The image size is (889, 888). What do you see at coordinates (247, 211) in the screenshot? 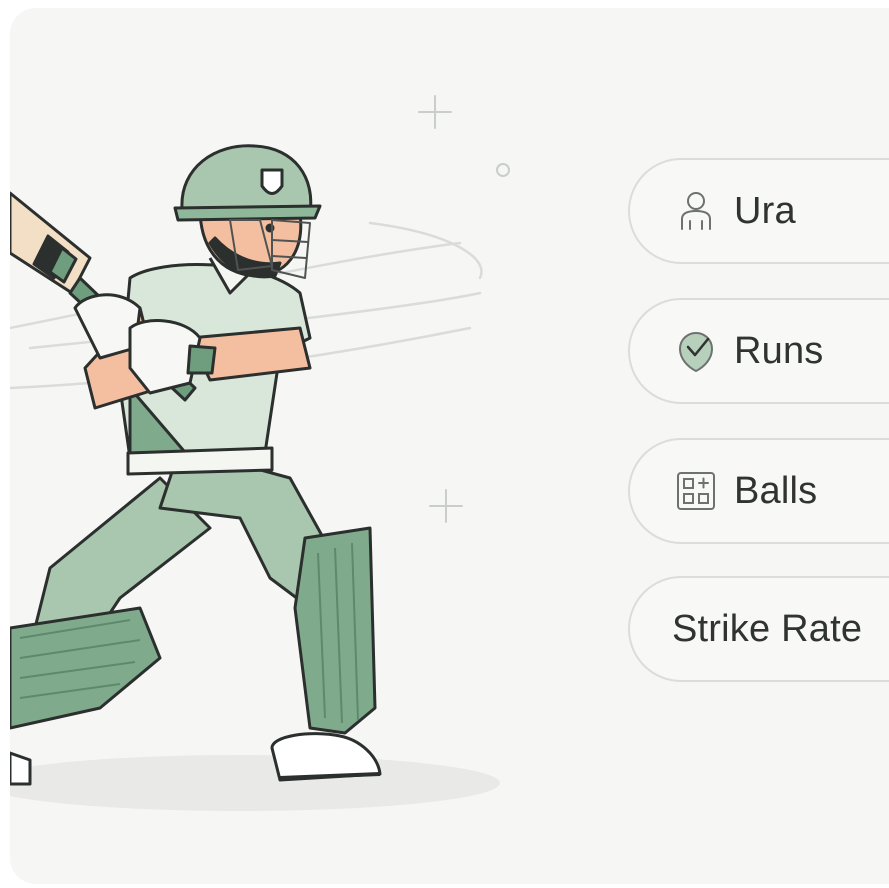
I see `batsman-head` at bounding box center [247, 211].